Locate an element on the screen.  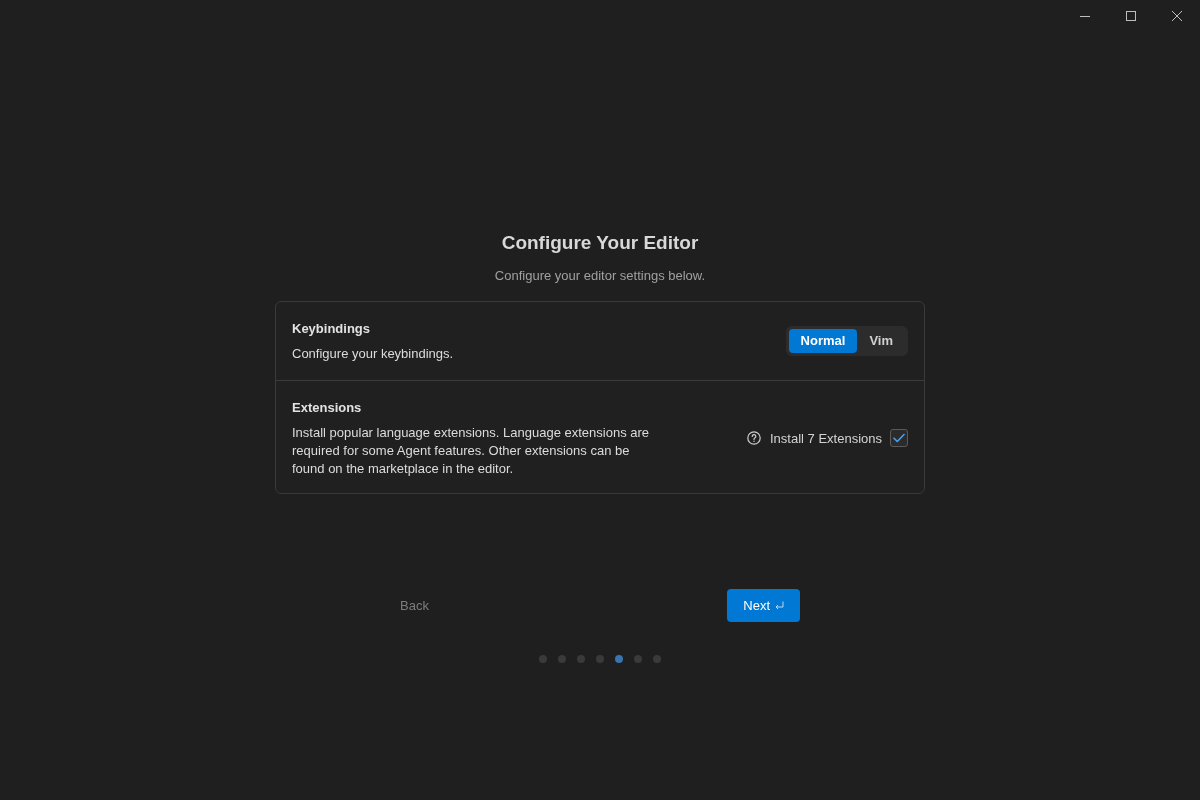
return-key-icon is located at coordinates (779, 605).